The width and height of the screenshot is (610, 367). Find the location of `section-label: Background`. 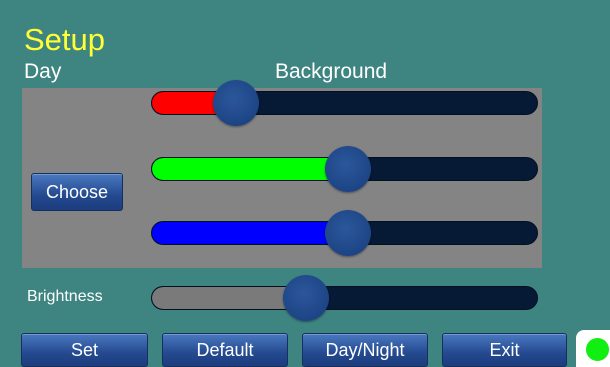

section-label: Background is located at coordinates (331, 71).